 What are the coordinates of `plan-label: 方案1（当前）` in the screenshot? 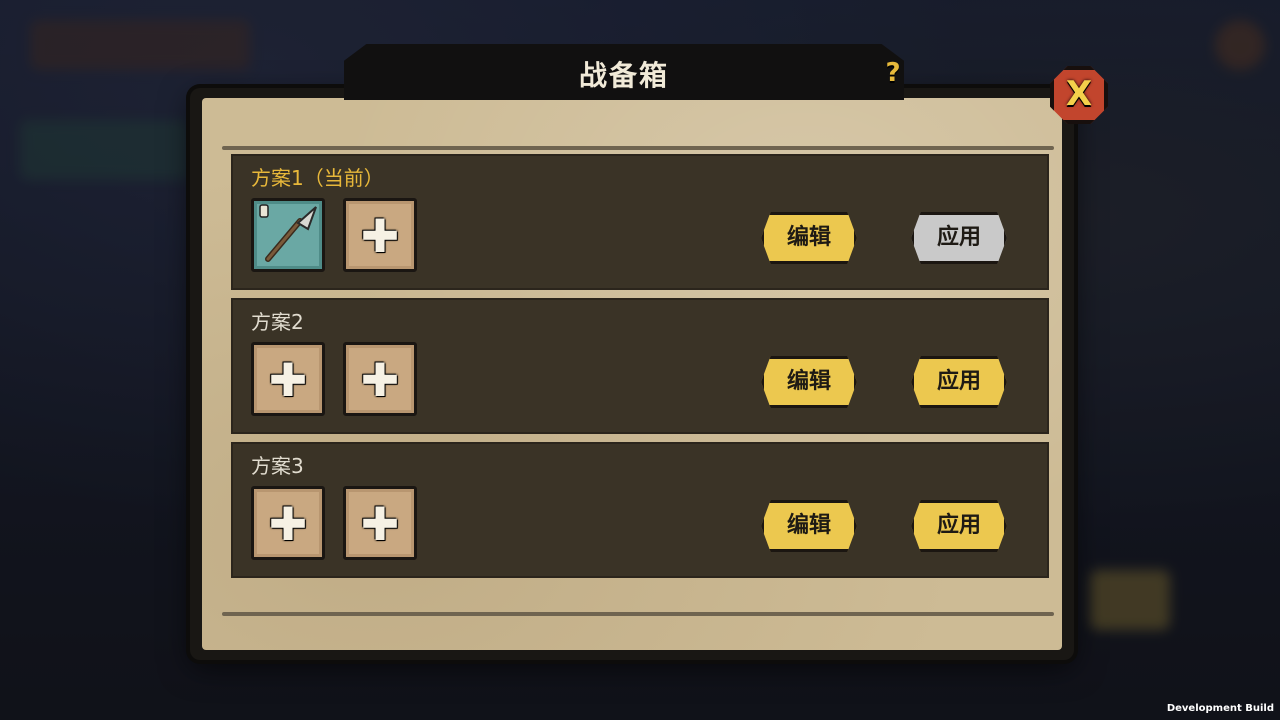 It's located at (317, 178).